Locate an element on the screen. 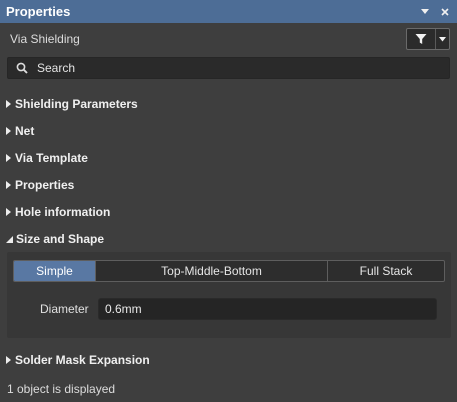 The height and width of the screenshot is (402, 457). shape-mode-selector: Simple Top-Middle-Bottom Full Stack is located at coordinates (229, 271).